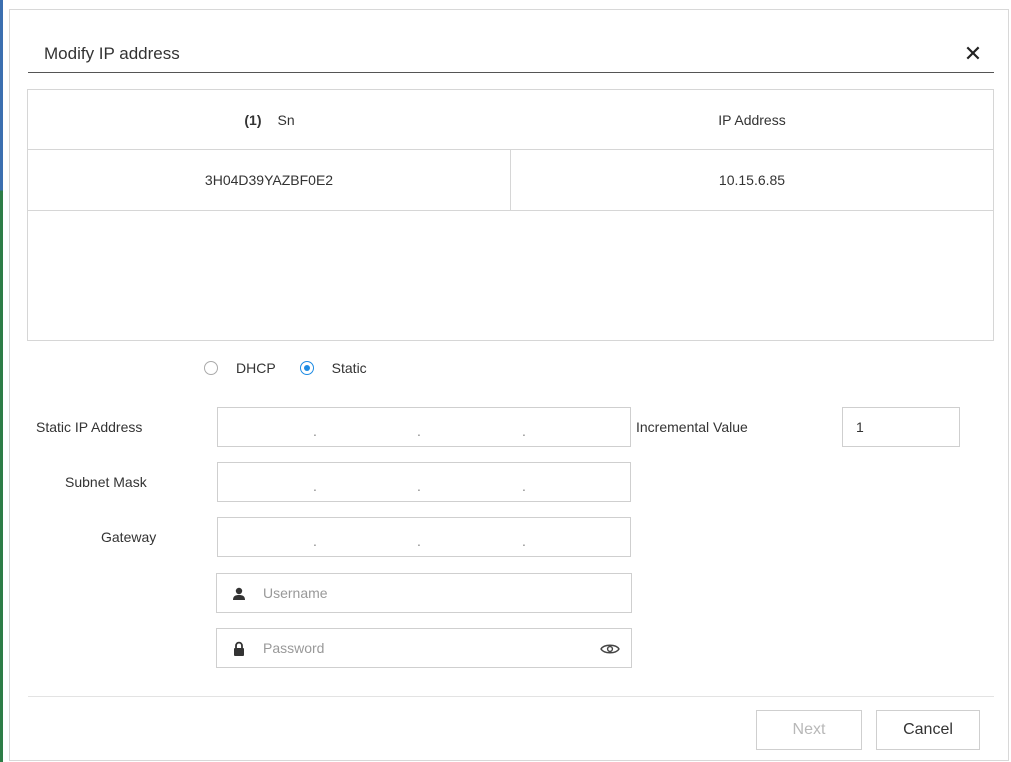  Describe the element at coordinates (306, 368) in the screenshot. I see `static-radio` at that location.